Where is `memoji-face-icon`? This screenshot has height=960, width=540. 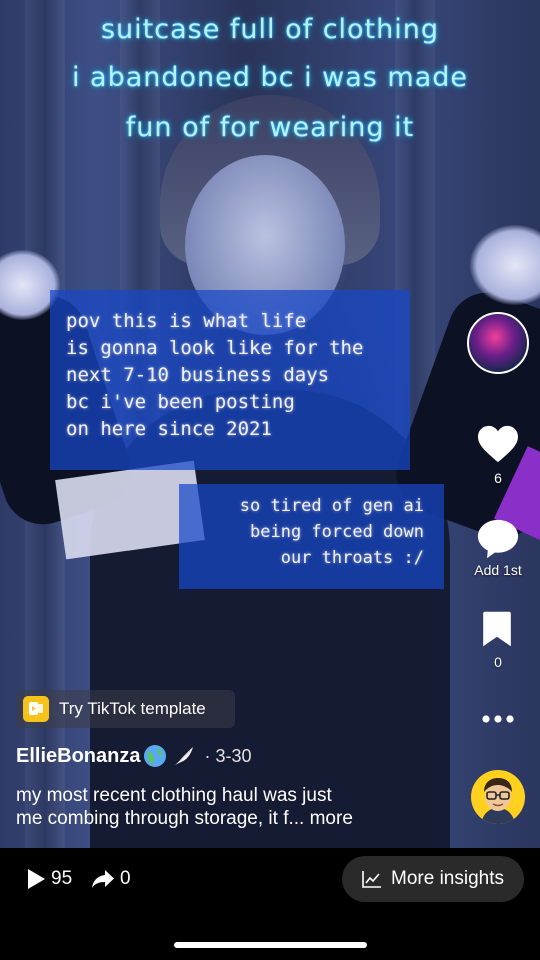
memoji-face-icon is located at coordinates (498, 801).